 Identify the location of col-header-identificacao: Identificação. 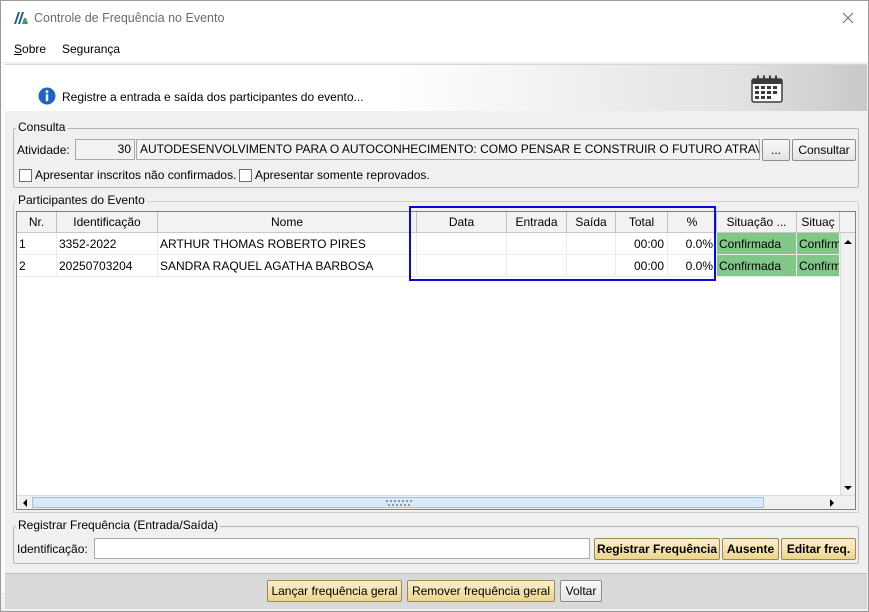
(107, 222).